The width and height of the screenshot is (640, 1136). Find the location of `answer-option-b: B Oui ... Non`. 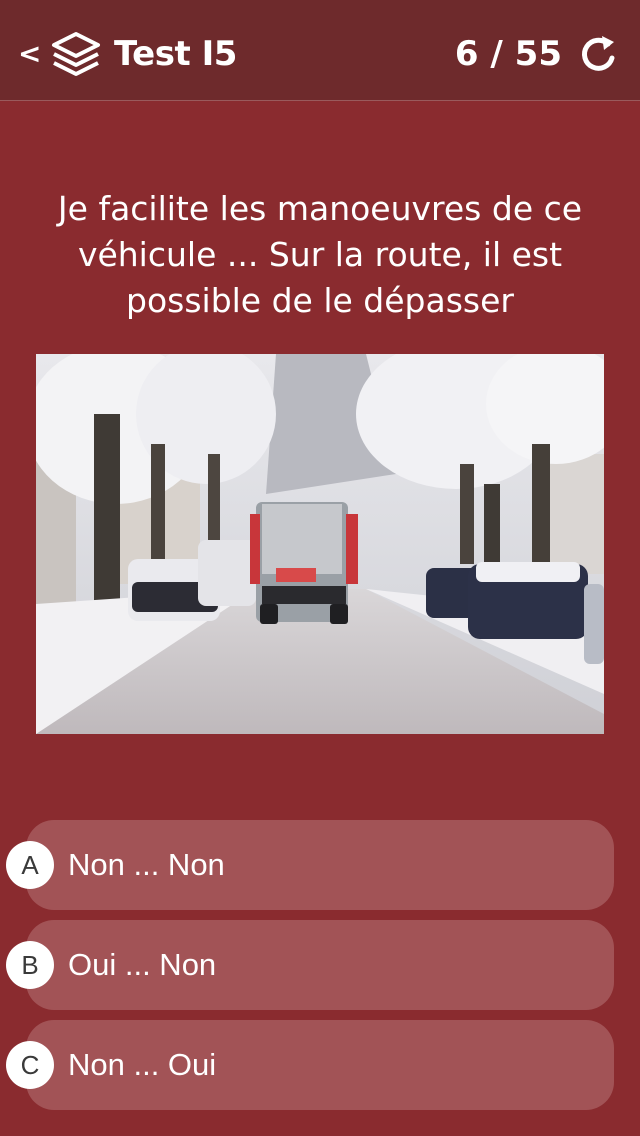

answer-option-b: B Oui ... Non is located at coordinates (310, 965).